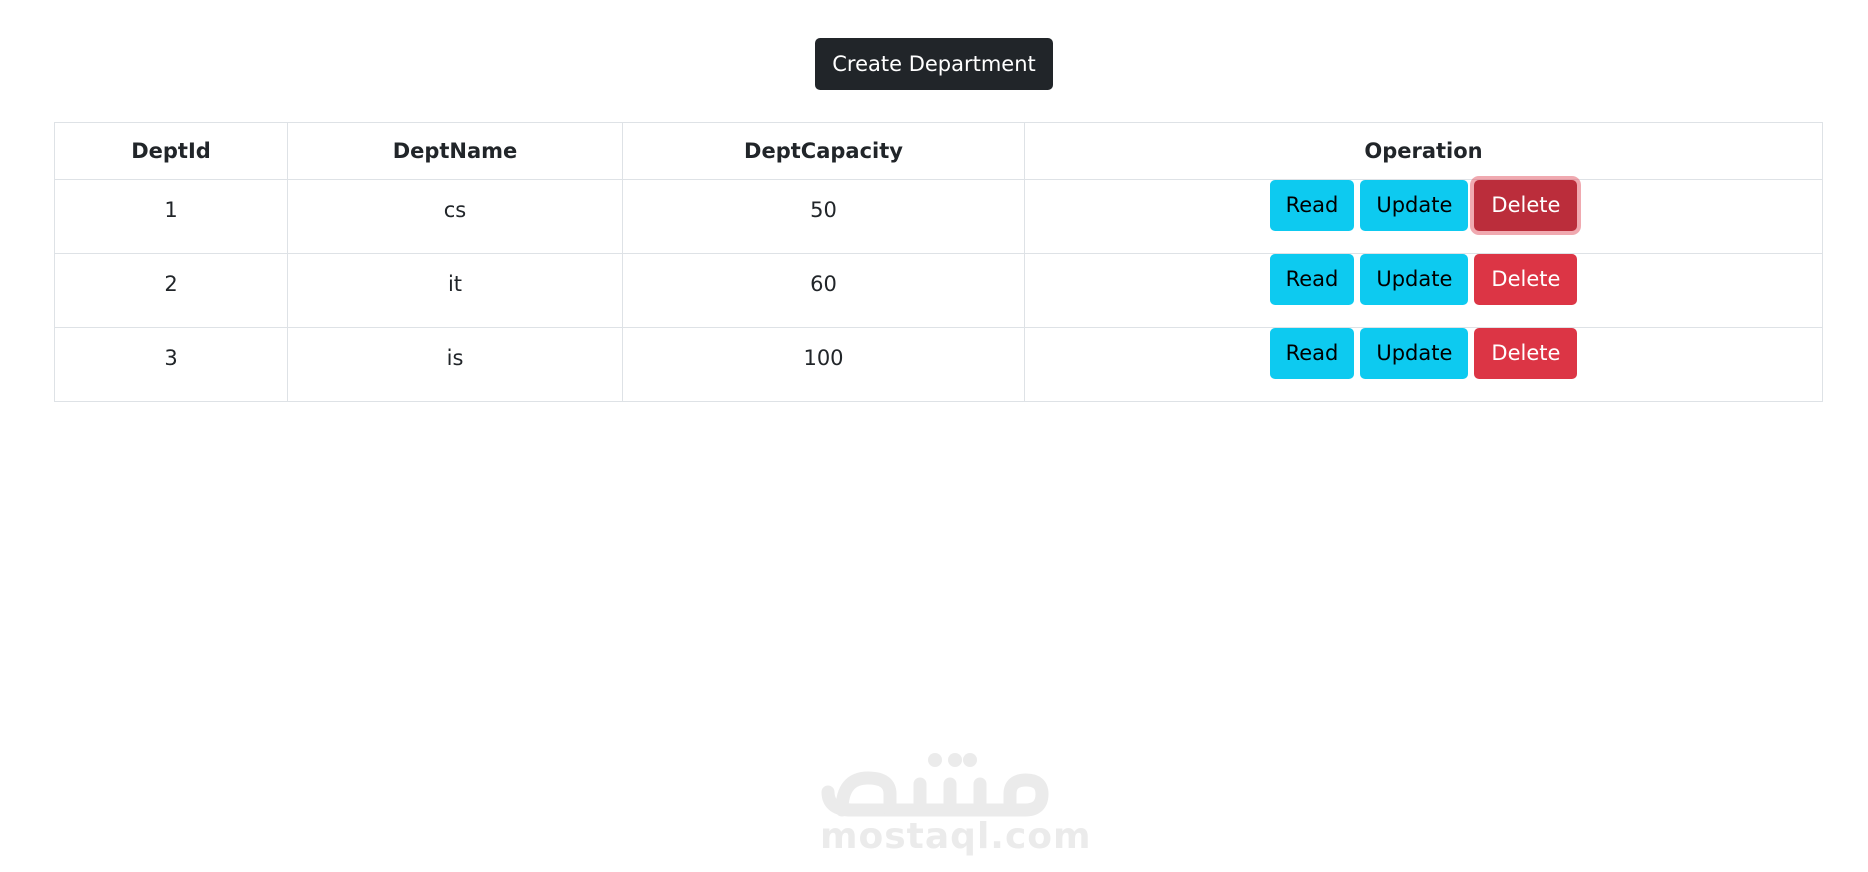 Image resolution: width=1868 pixels, height=872 pixels. I want to click on cell-deptname-value: is, so click(455, 358).